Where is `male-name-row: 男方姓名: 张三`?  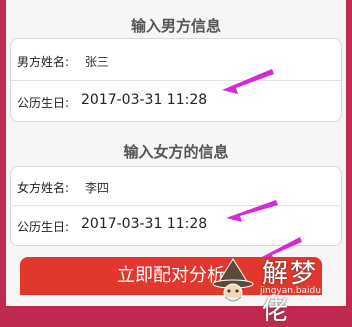 male-name-row: 男方姓名: 张三 is located at coordinates (176, 59).